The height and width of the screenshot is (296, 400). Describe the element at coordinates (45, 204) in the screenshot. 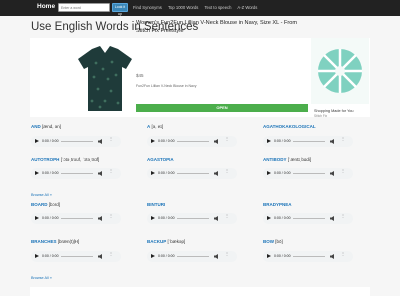

I see `word-entry: BOARD [bɔrd]` at that location.